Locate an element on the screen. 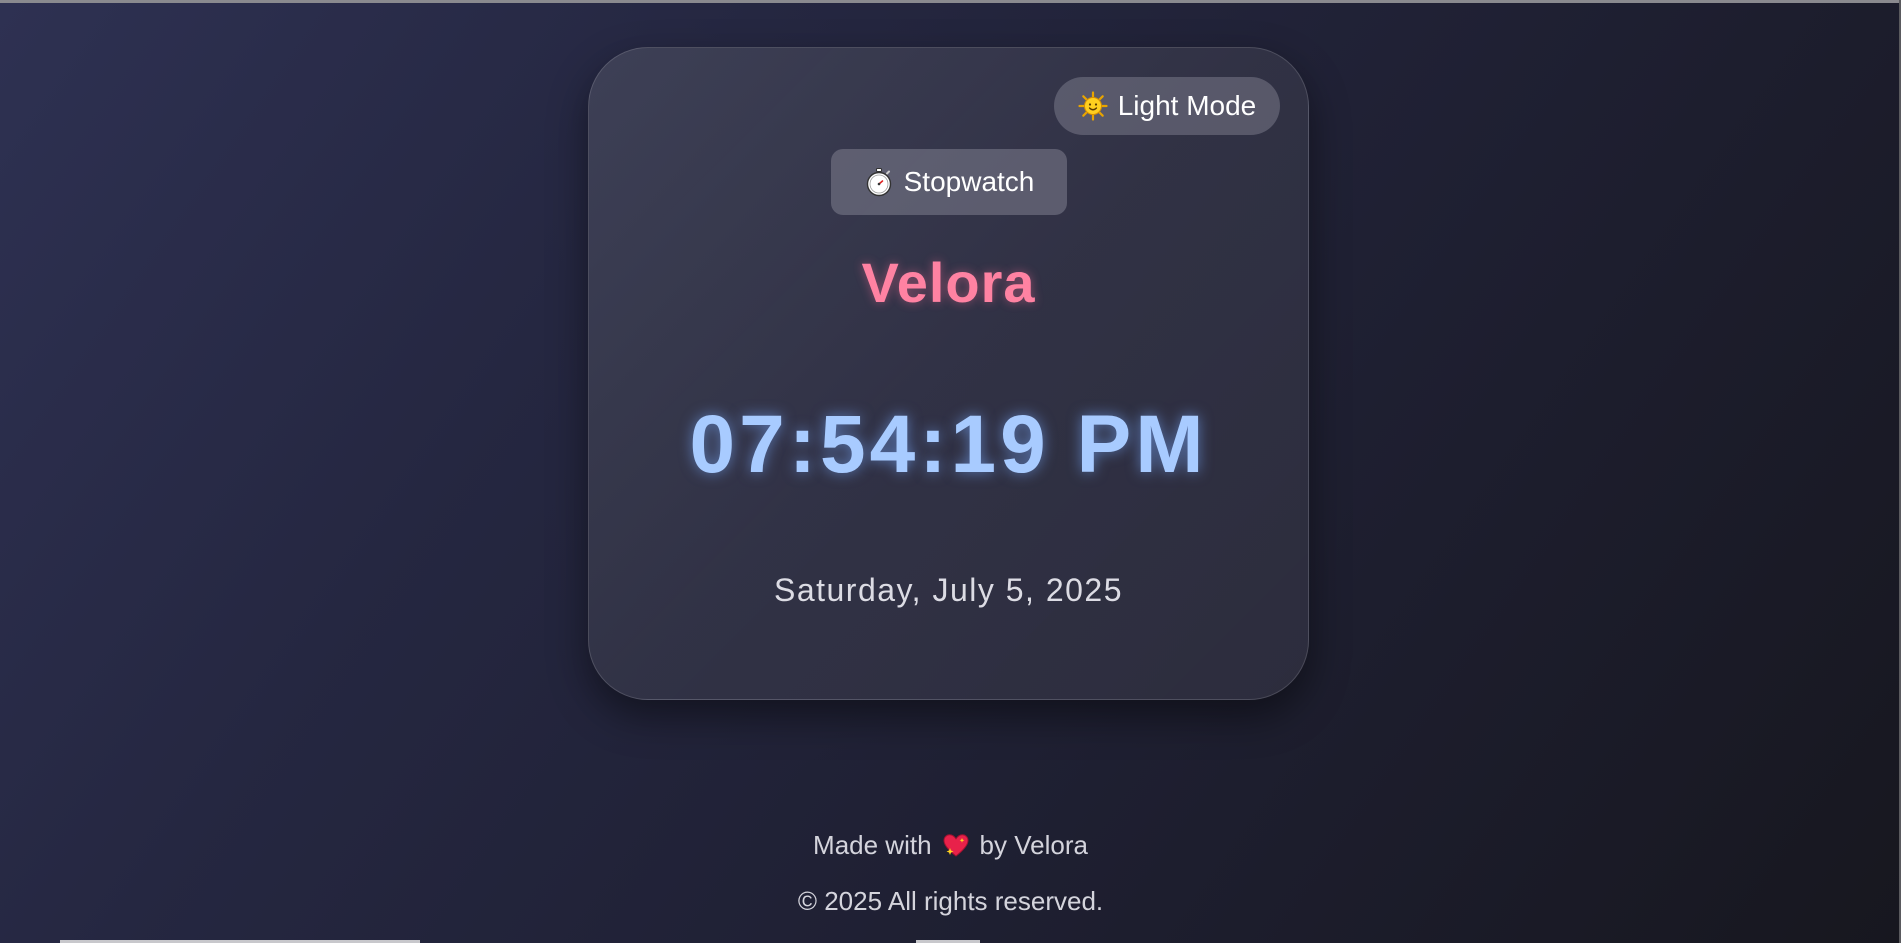  footer-made-with: Made with by Velora is located at coordinates (950, 845).